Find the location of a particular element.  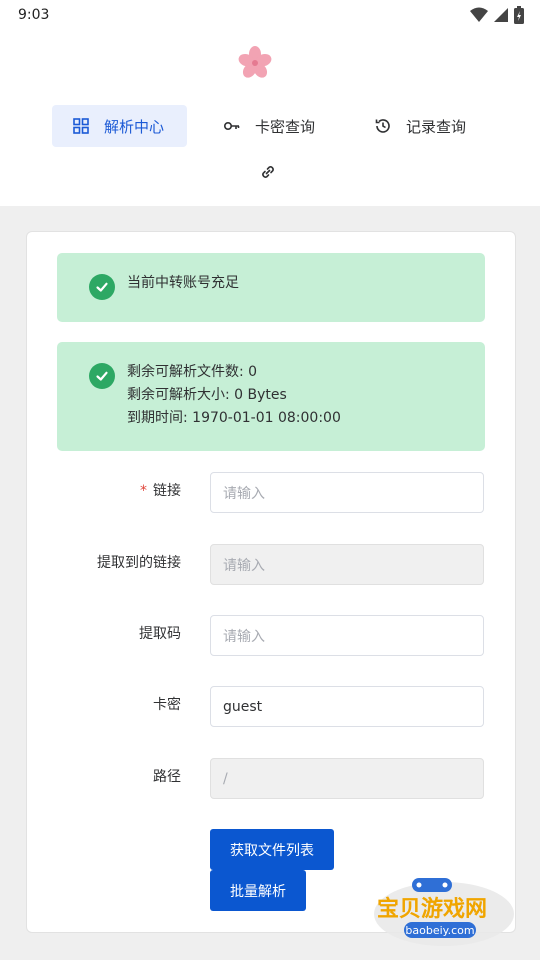

expire-time: 到期时间: 1970-01-01 08:00:00 is located at coordinates (234, 418).